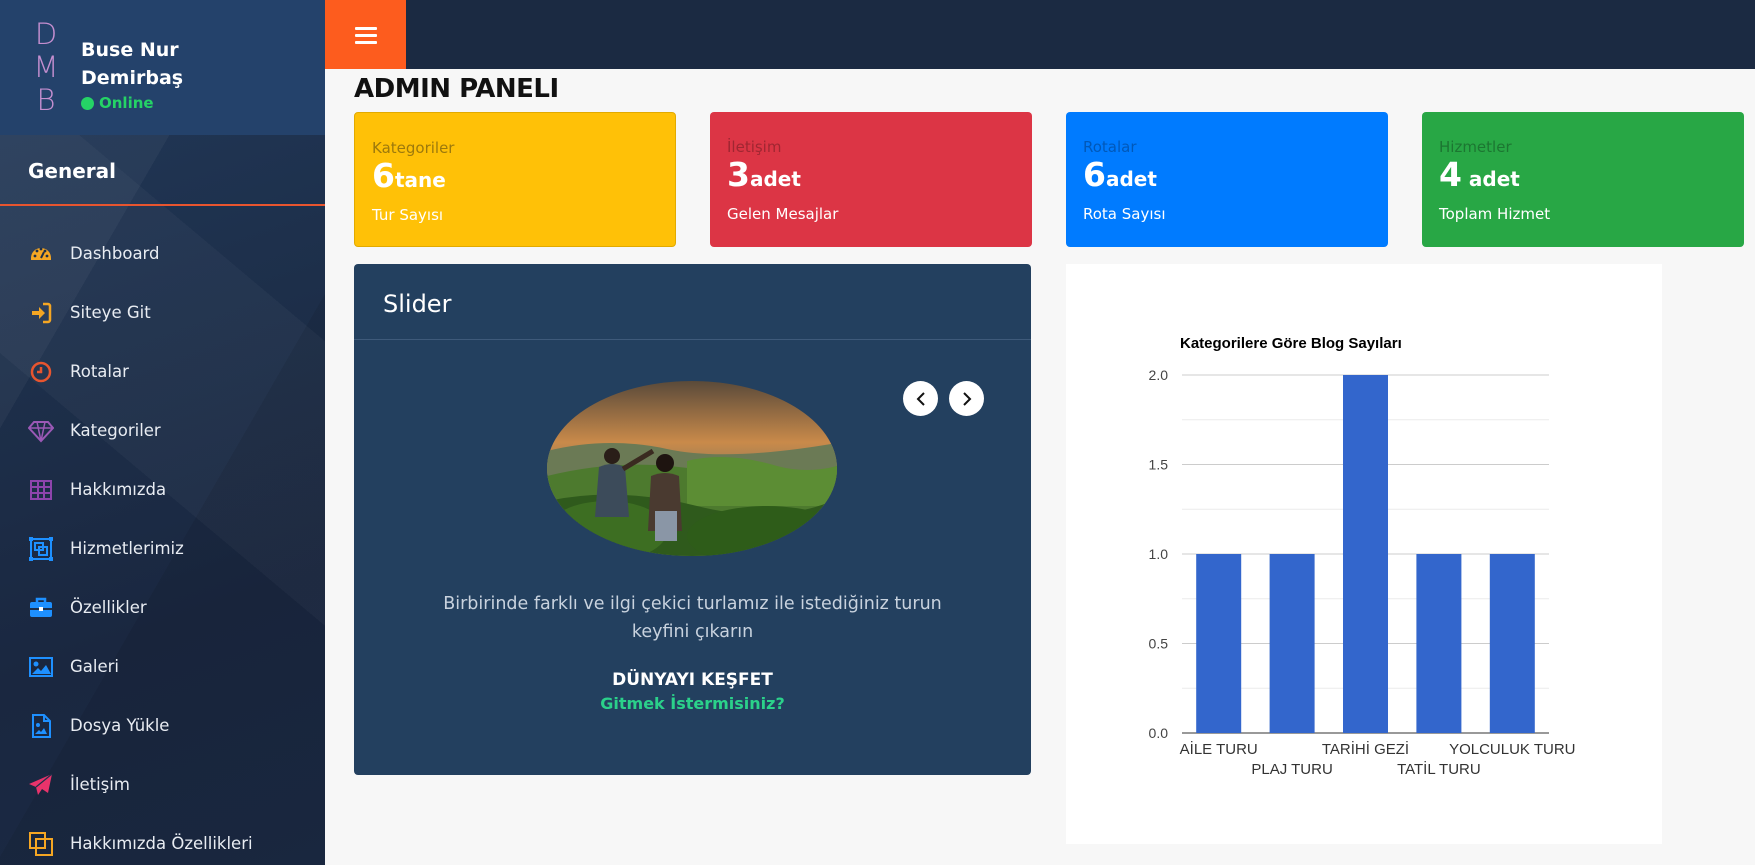 This screenshot has width=1755, height=865. Describe the element at coordinates (1512, 749) in the screenshot. I see `x-tick-label: YOLCULUK TURU` at that location.